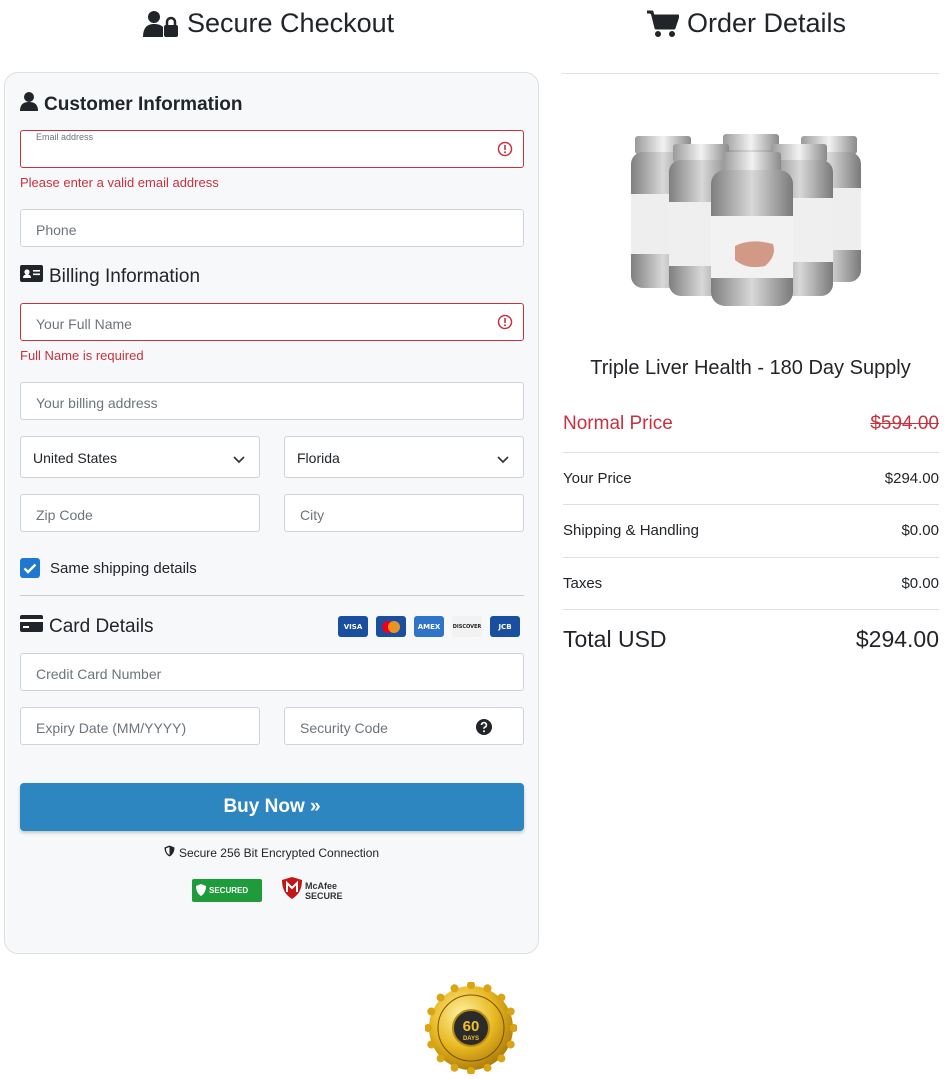 This screenshot has height=1079, width=947. I want to click on total-value: $294.00, so click(897, 639).